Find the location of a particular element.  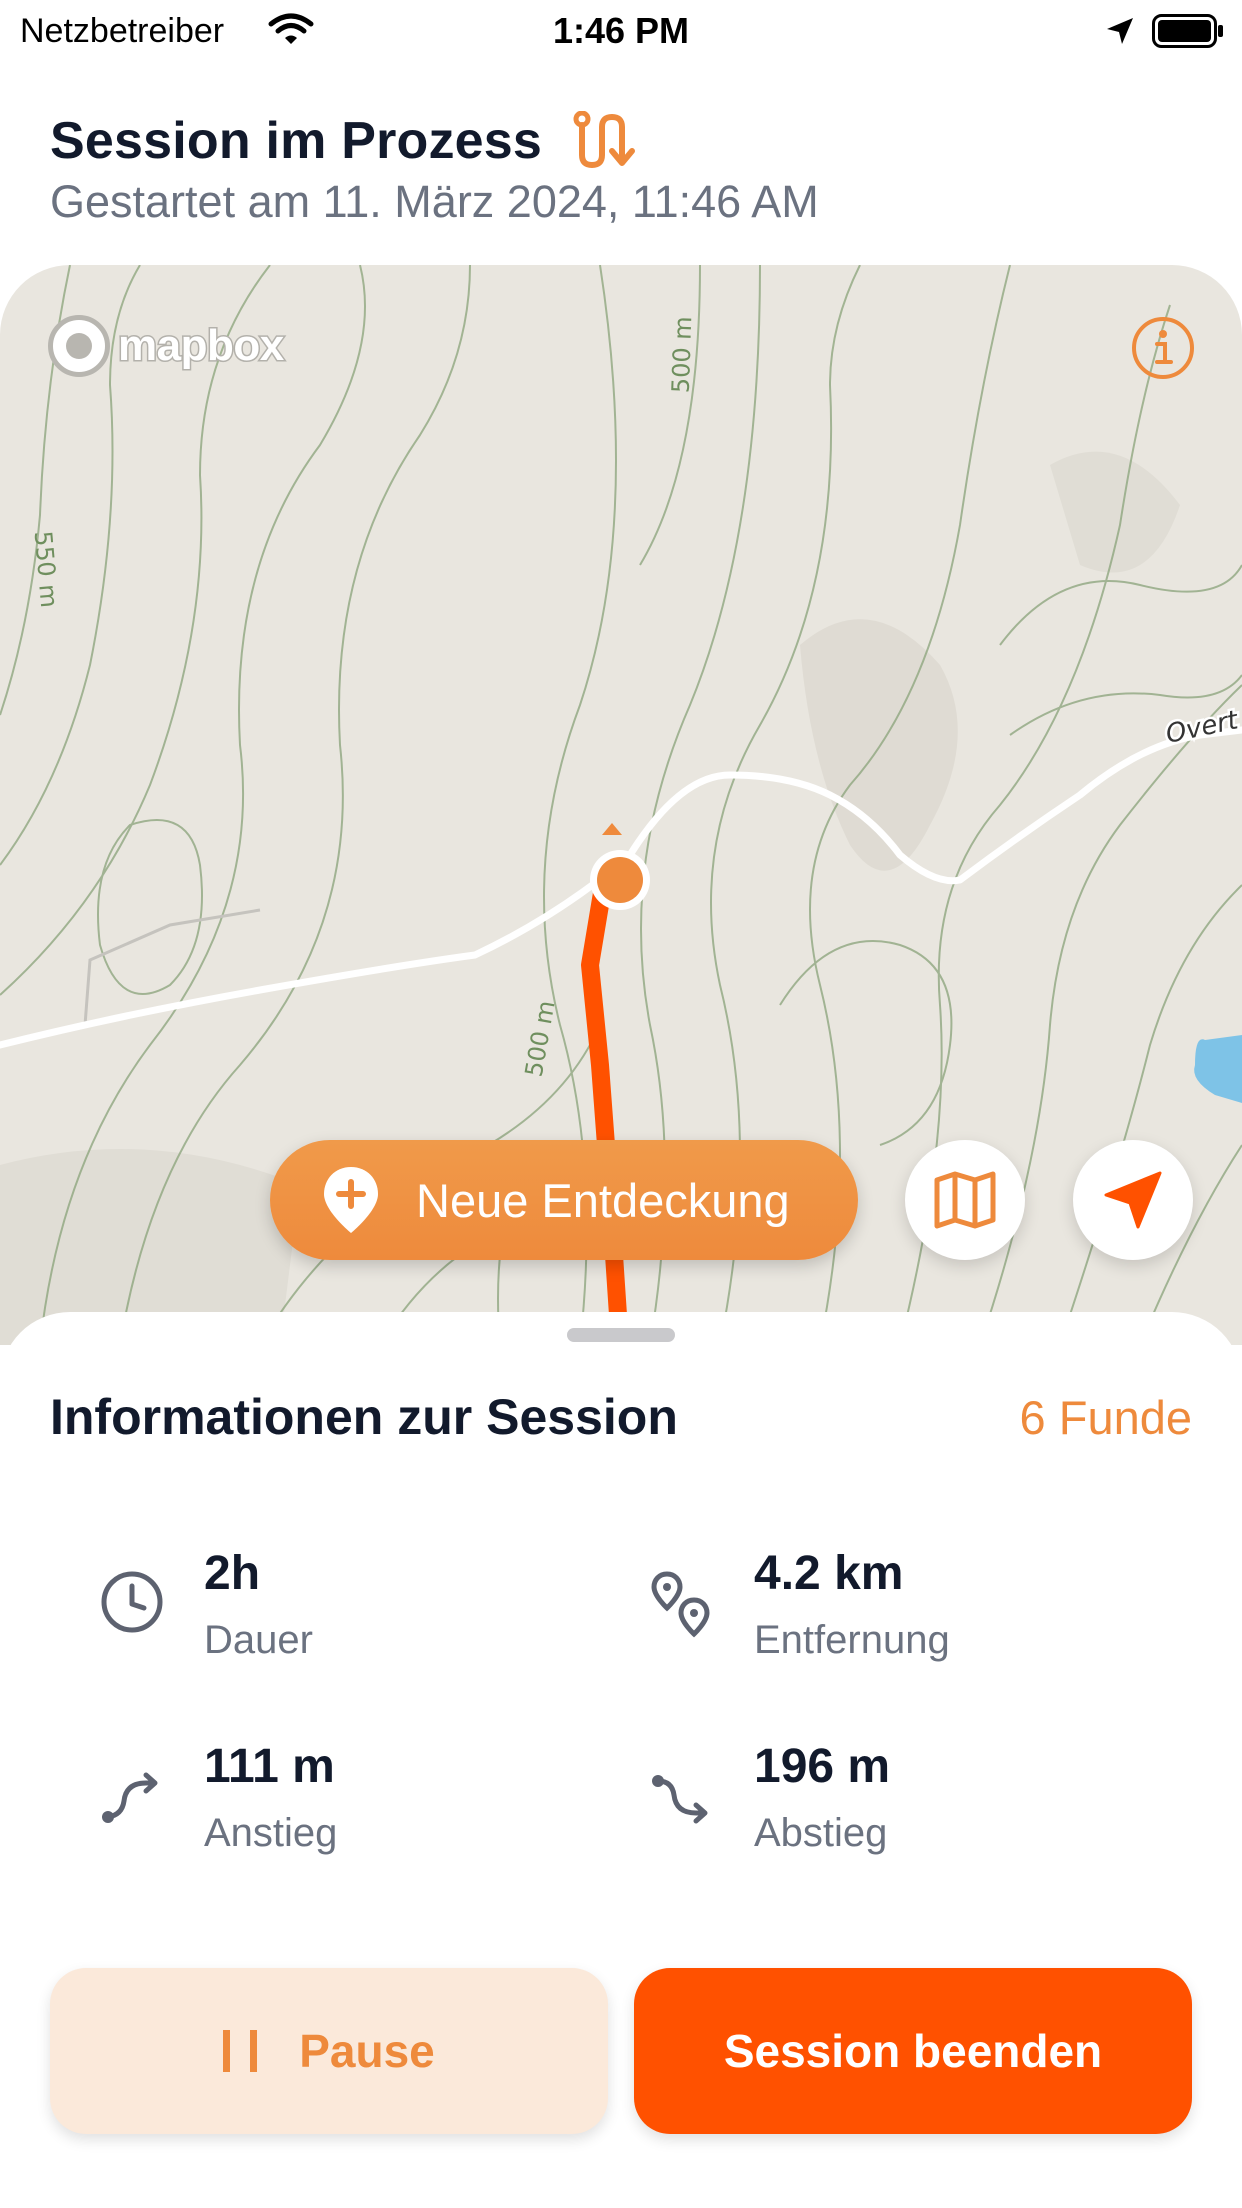

recenter-location-button is located at coordinates (1133, 1200).